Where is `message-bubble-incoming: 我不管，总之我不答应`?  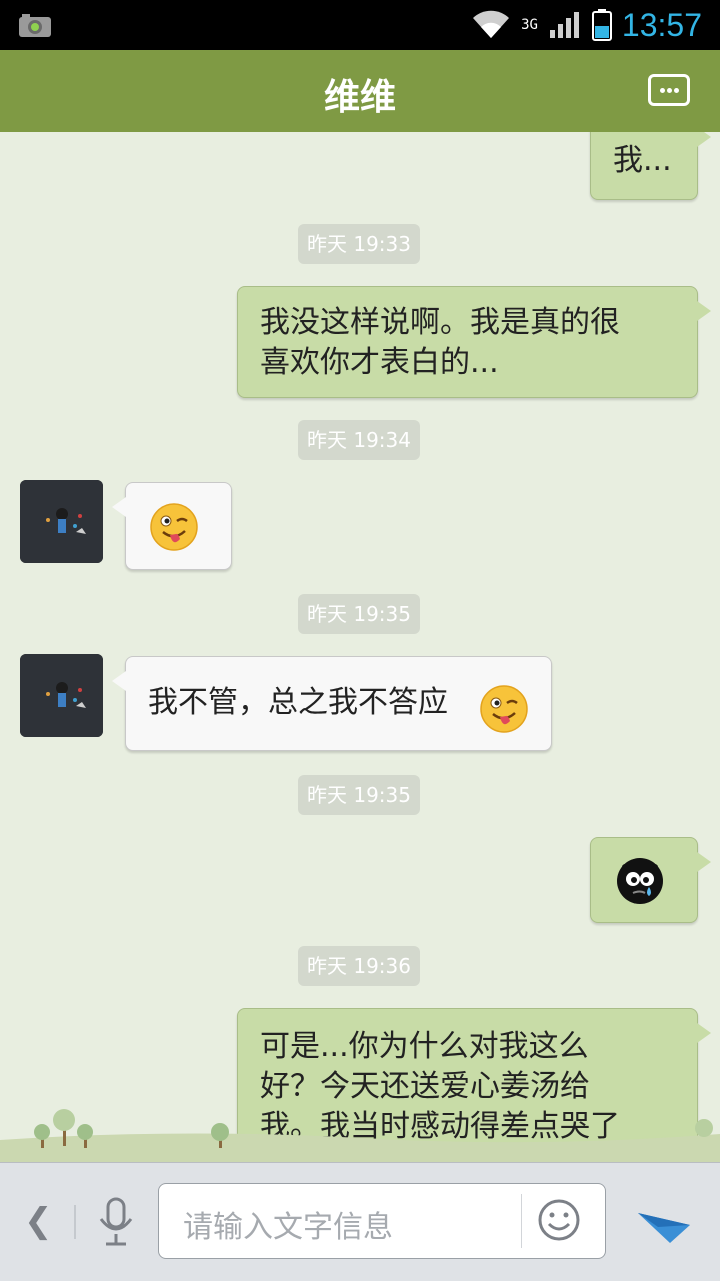 message-bubble-incoming: 我不管，总之我不答应 is located at coordinates (332, 703).